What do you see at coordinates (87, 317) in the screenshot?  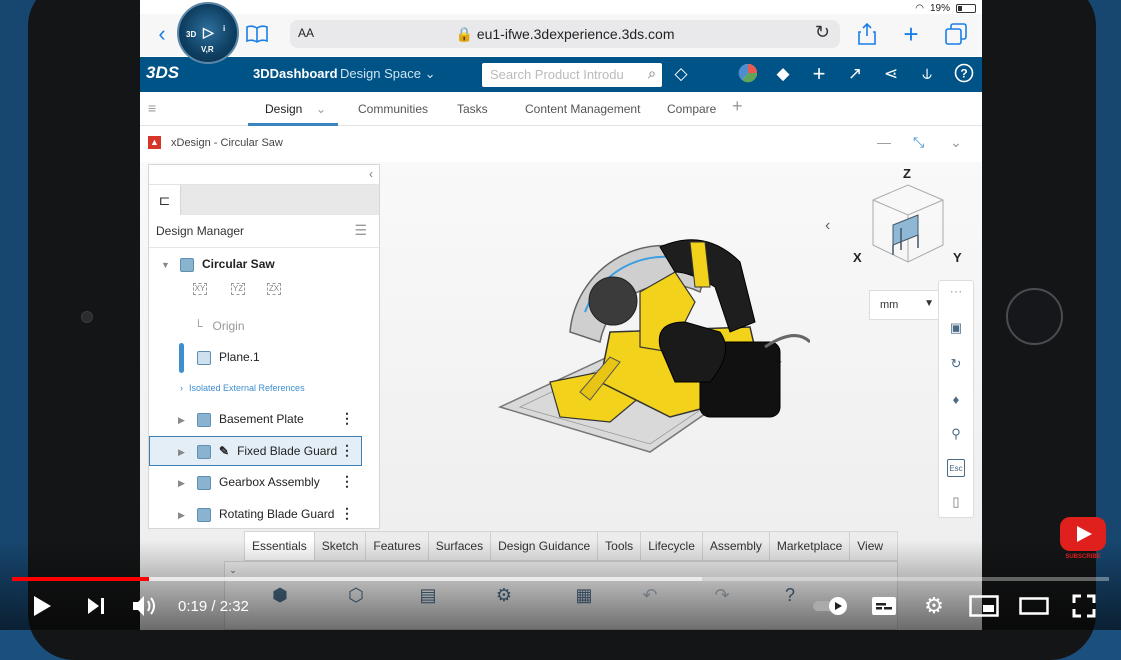 I see `camera-icon` at bounding box center [87, 317].